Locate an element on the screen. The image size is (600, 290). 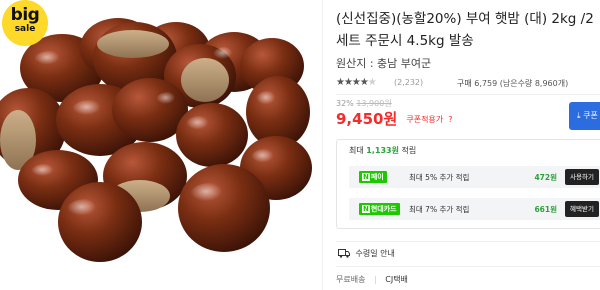
delivery-label: 수령일 안내 is located at coordinates (375, 253).